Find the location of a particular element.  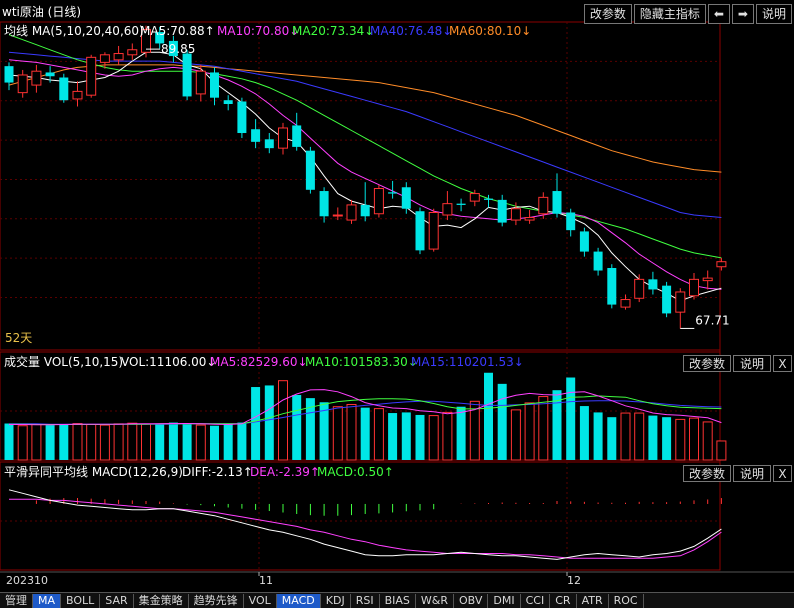

tab-atr: ATR is located at coordinates (593, 600).